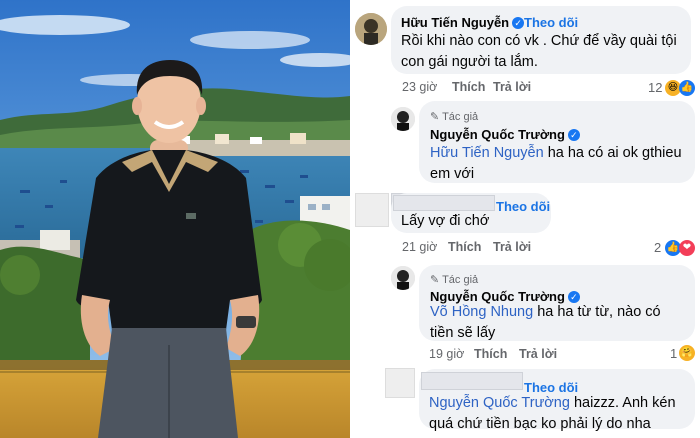  I want to click on mention-link: Nguyễn Quốc Trường, so click(499, 403).